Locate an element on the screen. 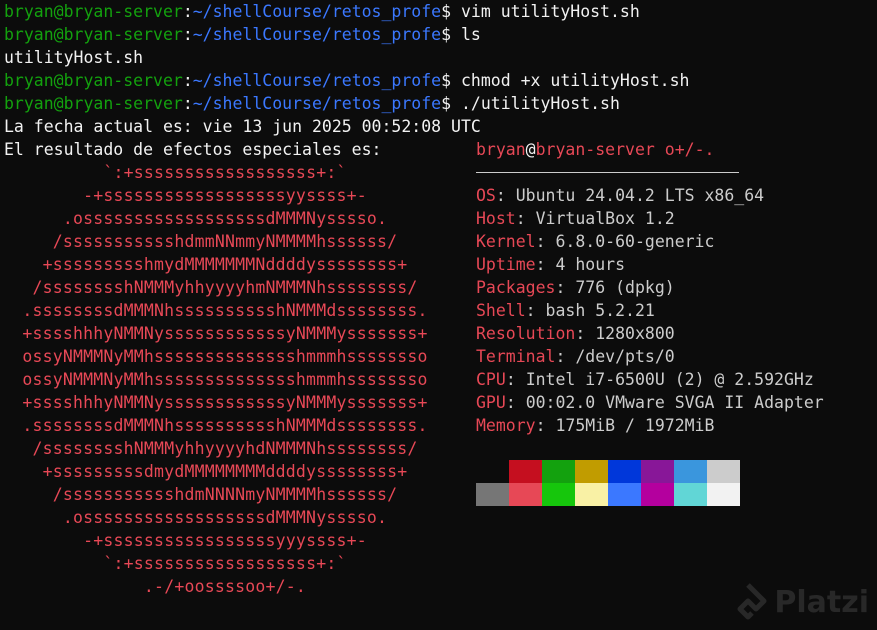  effects-output: El resultado de efectos especiales es: is located at coordinates (193, 149).